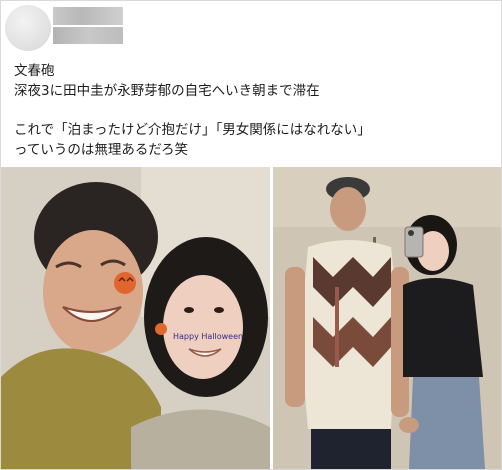  What do you see at coordinates (88, 26) in the screenshot?
I see `author-name-redacted` at bounding box center [88, 26].